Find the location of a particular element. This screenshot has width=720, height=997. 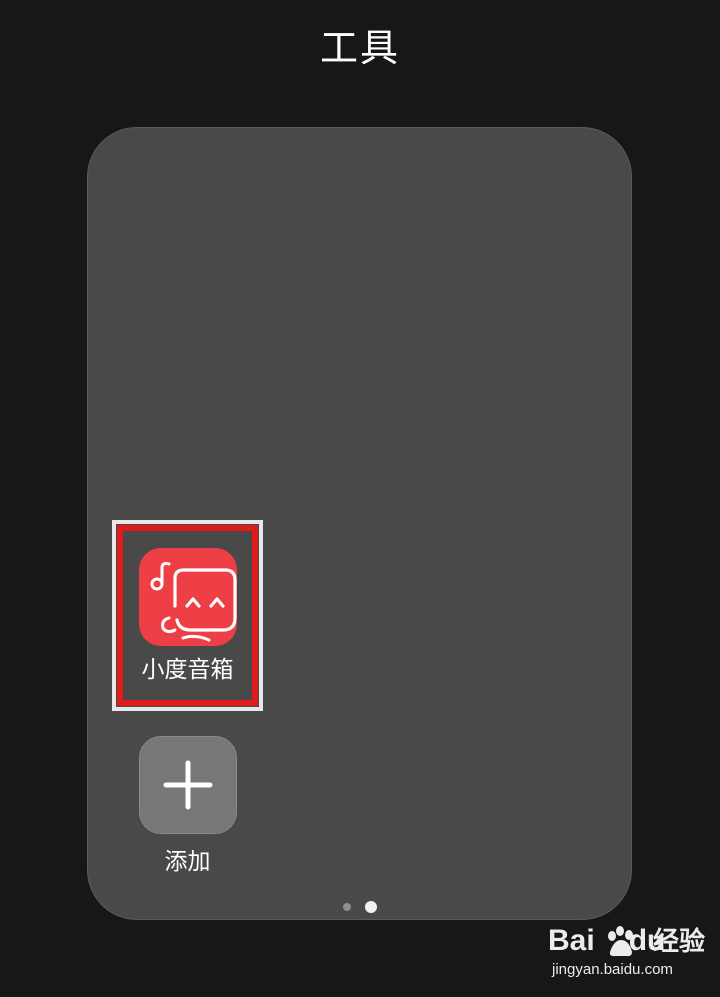

xiaodu-speaker-icon is located at coordinates (188, 597).